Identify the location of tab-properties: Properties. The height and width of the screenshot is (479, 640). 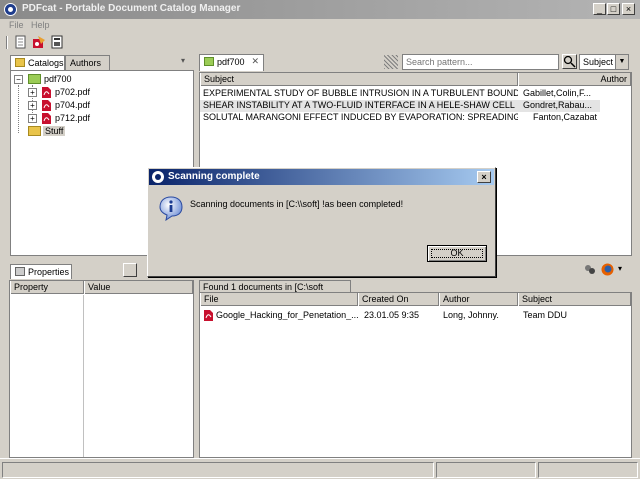
(41, 271).